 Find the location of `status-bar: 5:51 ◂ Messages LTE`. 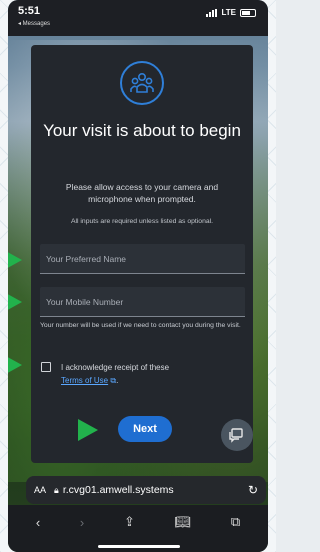

status-bar: 5:51 ◂ Messages LTE is located at coordinates (138, 18).